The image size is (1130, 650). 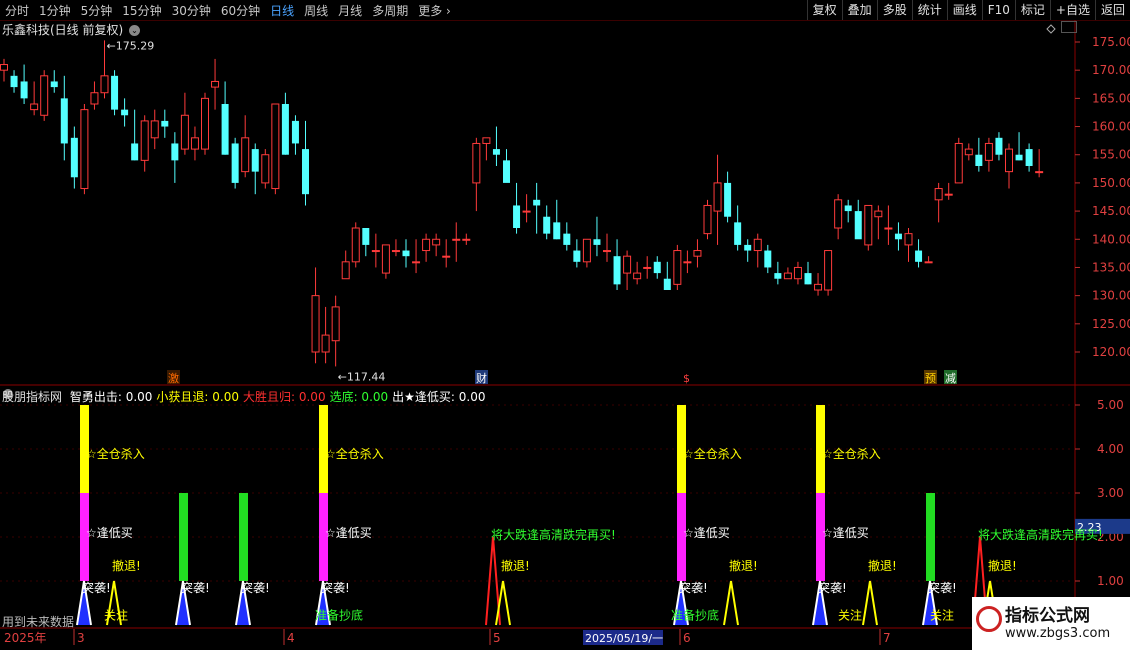 What do you see at coordinates (1110, 493) in the screenshot?
I see `ind-label-2: 3.00` at bounding box center [1110, 493].